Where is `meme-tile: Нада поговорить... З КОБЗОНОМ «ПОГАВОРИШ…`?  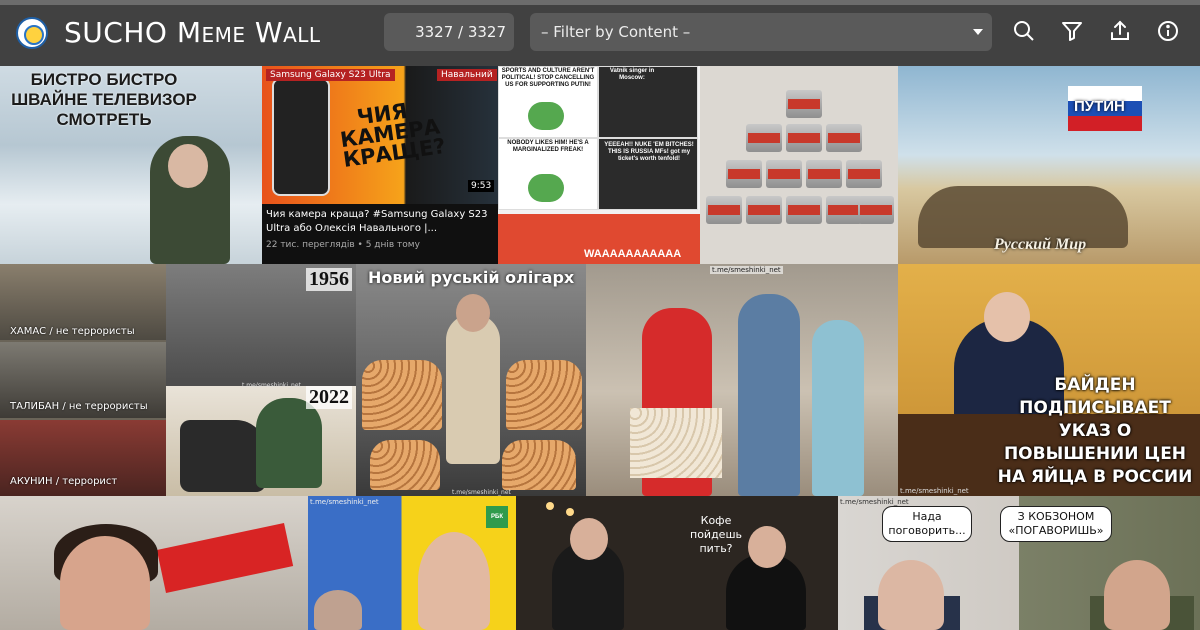 meme-tile: Нада поговорить... З КОБЗОНОМ «ПОГАВОРИШ… is located at coordinates (1019, 563).